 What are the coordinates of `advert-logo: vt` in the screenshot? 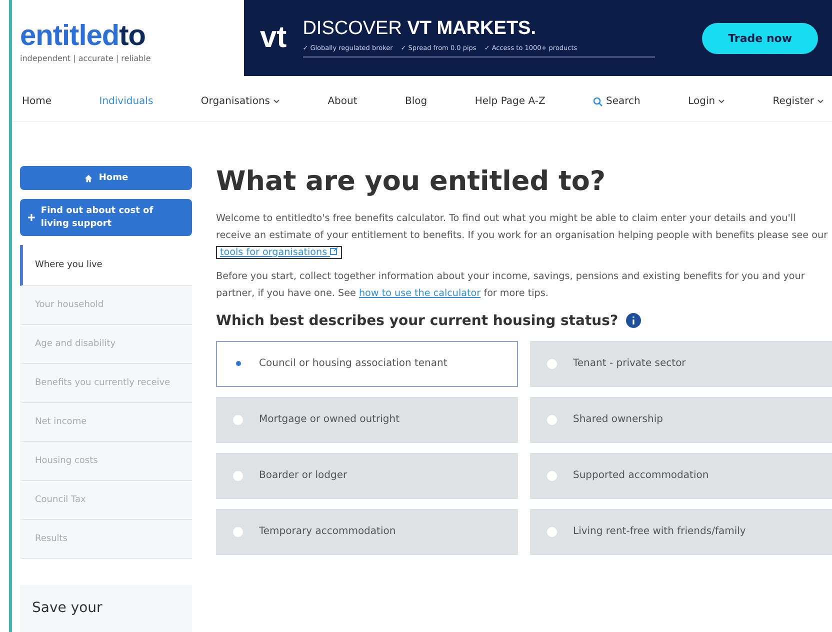 It's located at (273, 38).